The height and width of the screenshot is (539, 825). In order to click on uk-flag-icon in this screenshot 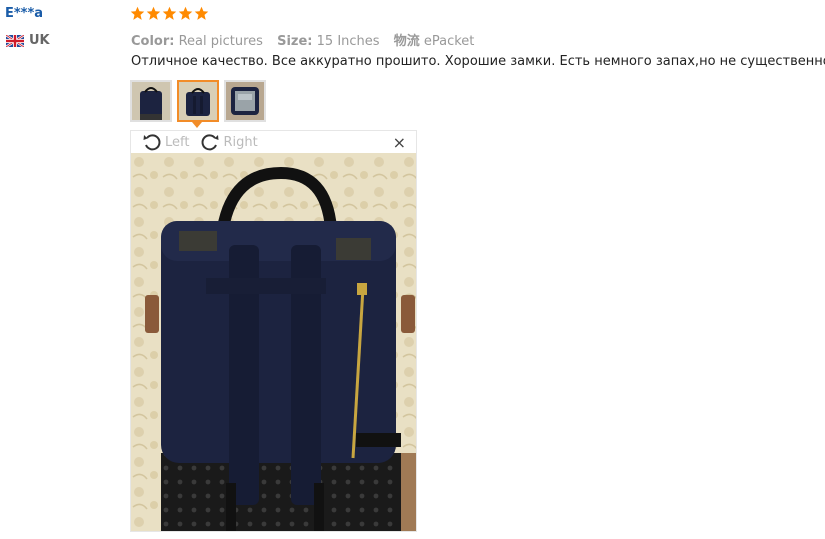, I will do `click(15, 40)`.